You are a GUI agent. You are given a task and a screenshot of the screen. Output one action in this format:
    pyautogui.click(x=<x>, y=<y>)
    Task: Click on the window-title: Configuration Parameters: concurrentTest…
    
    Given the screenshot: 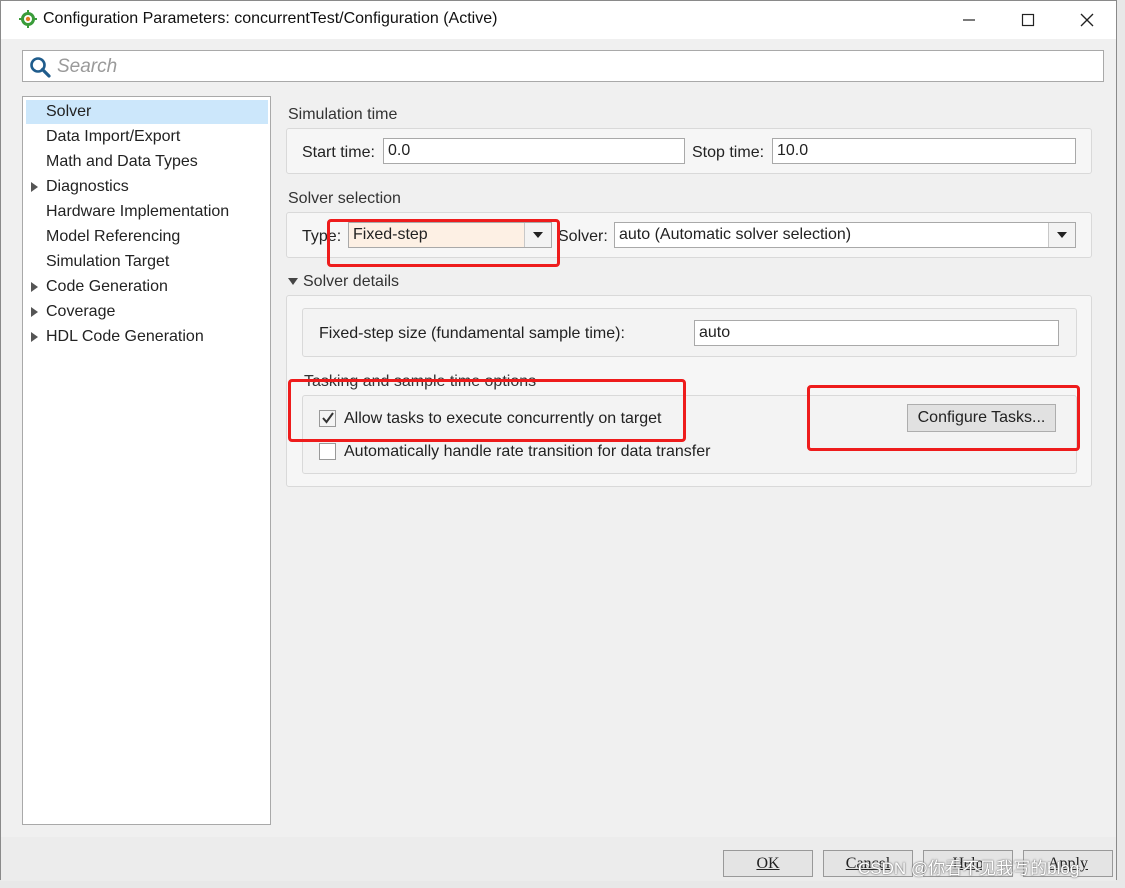 What is the action you would take?
    pyautogui.click(x=270, y=18)
    